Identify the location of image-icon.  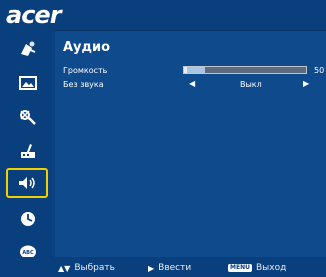
(28, 83).